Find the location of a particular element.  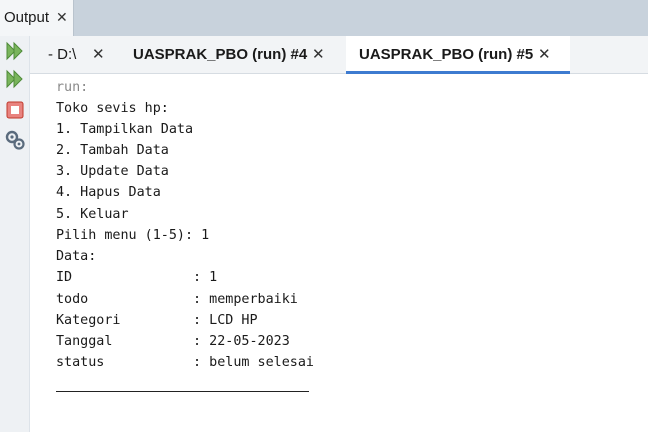

console-line: run: is located at coordinates (72, 87).